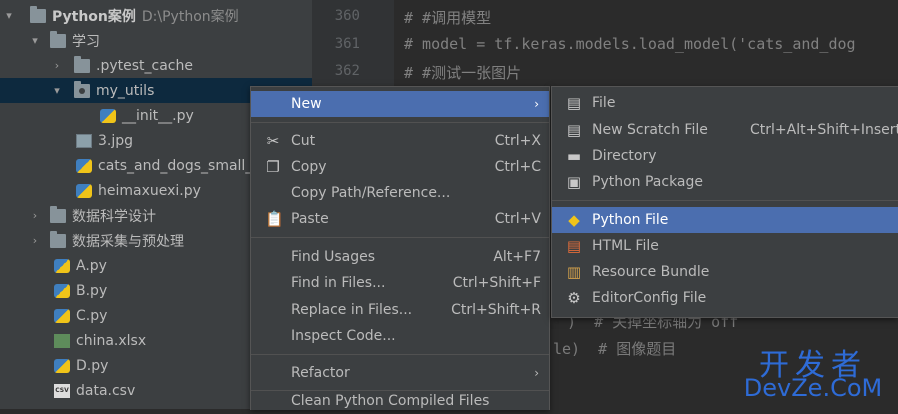  What do you see at coordinates (447, 17) in the screenshot?
I see `code-line: # #调用模型` at bounding box center [447, 17].